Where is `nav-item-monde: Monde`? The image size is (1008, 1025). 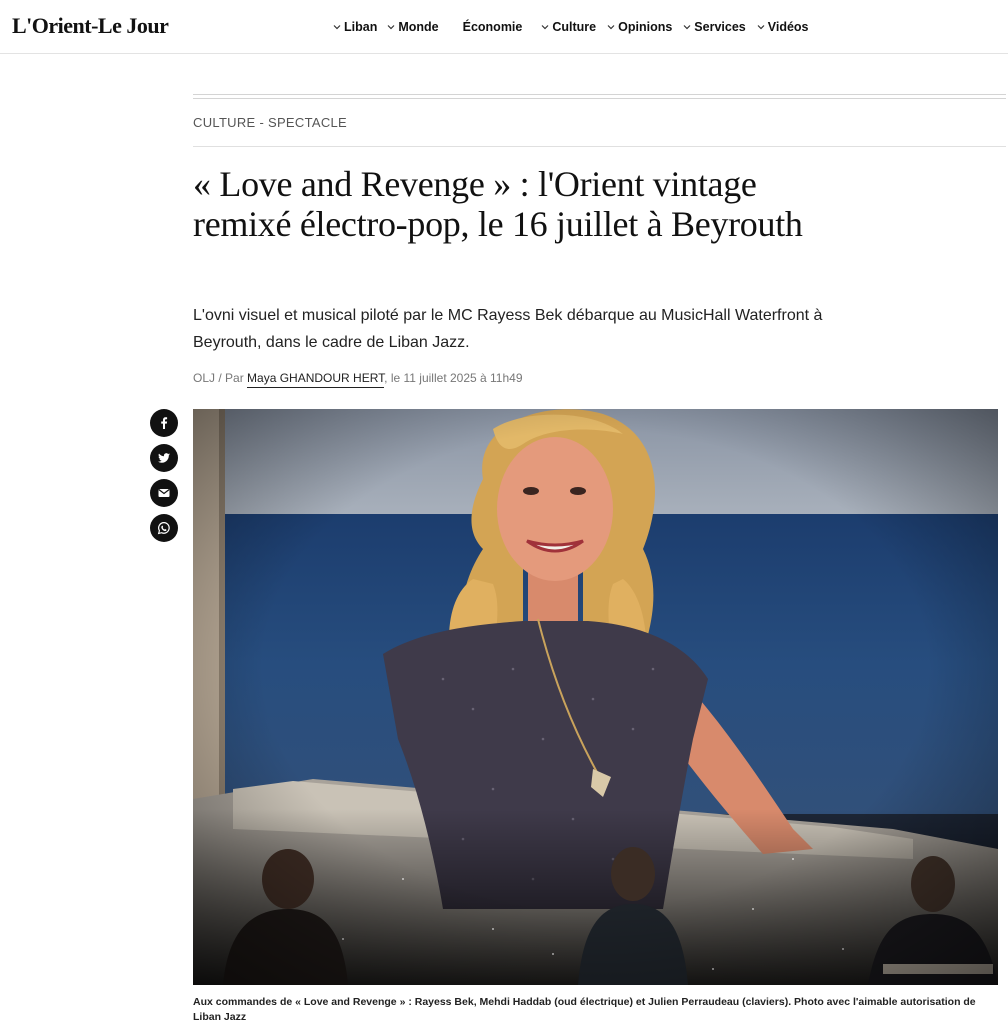 nav-item-monde: Monde is located at coordinates (412, 26).